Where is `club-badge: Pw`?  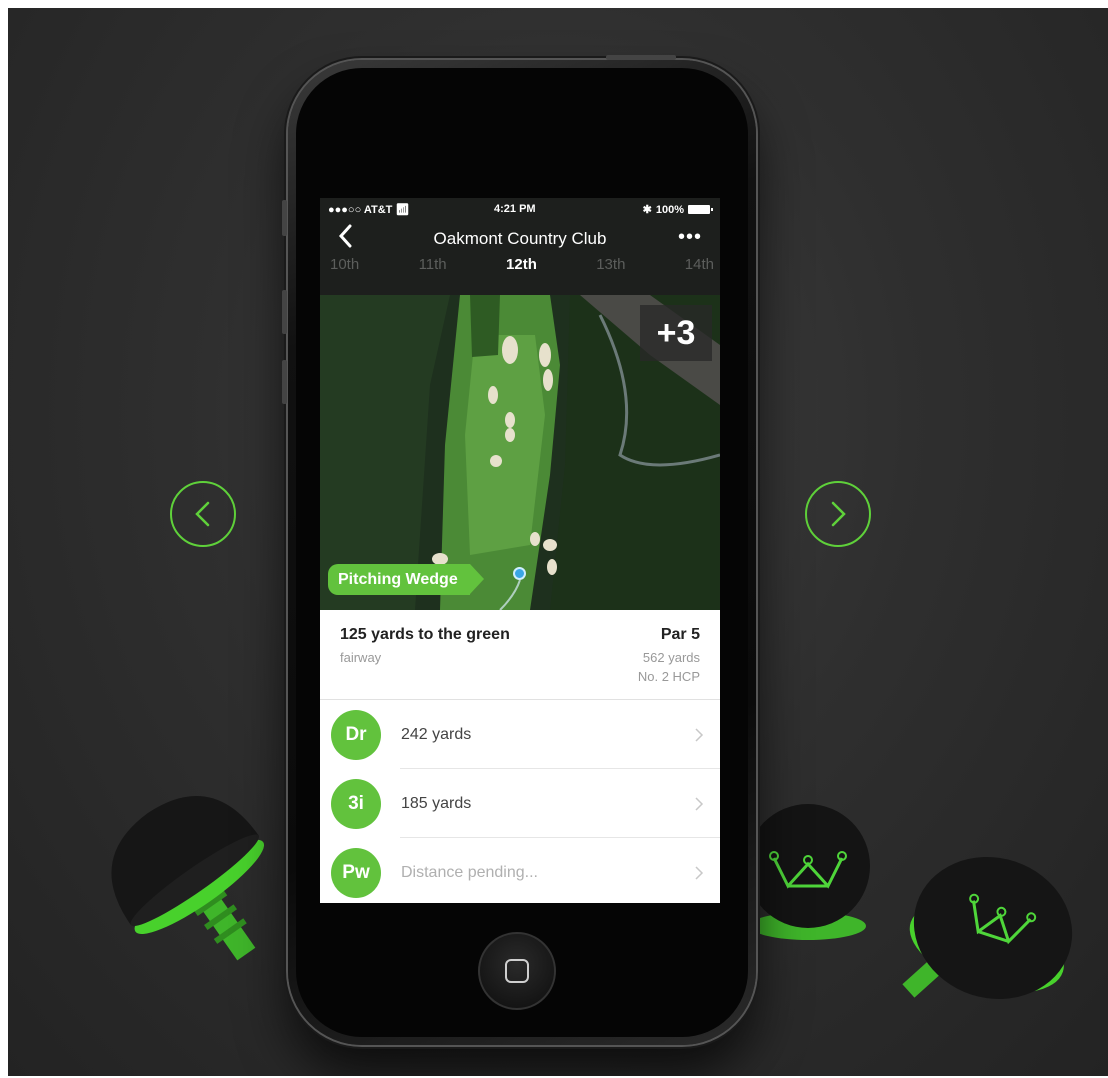
club-badge: Pw is located at coordinates (356, 872).